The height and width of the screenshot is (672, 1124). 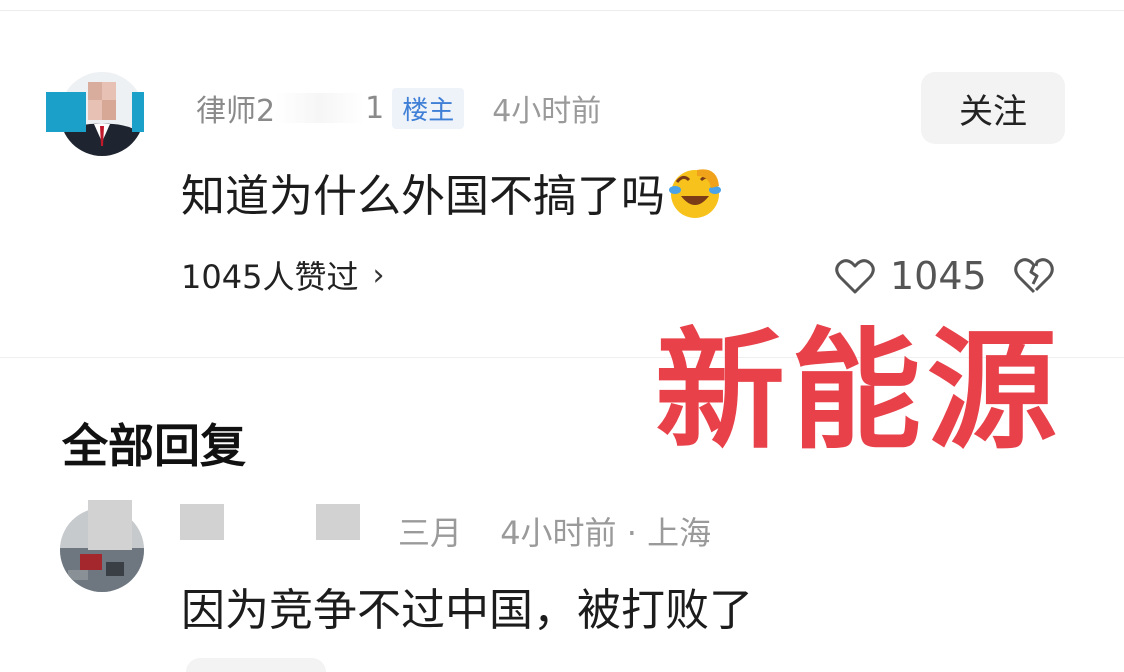 What do you see at coordinates (562, 10) in the screenshot?
I see `top-divider` at bounding box center [562, 10].